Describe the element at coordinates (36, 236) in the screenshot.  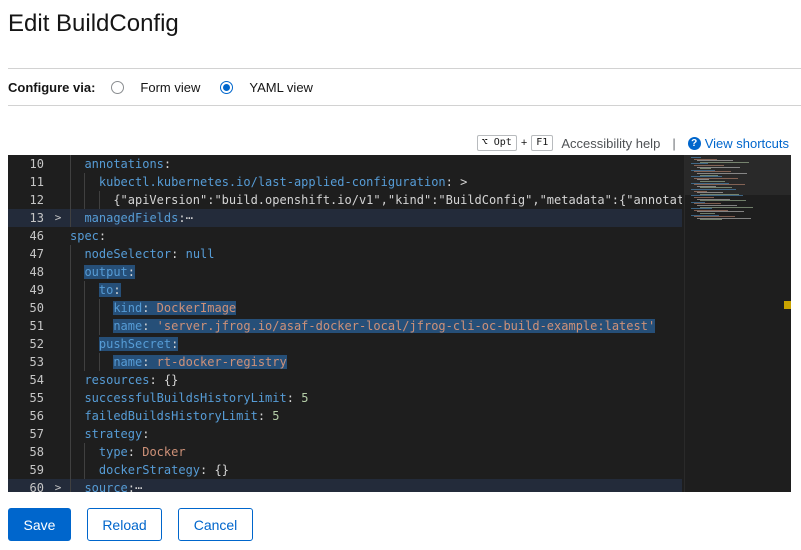
I see `line-number: 46` at that location.